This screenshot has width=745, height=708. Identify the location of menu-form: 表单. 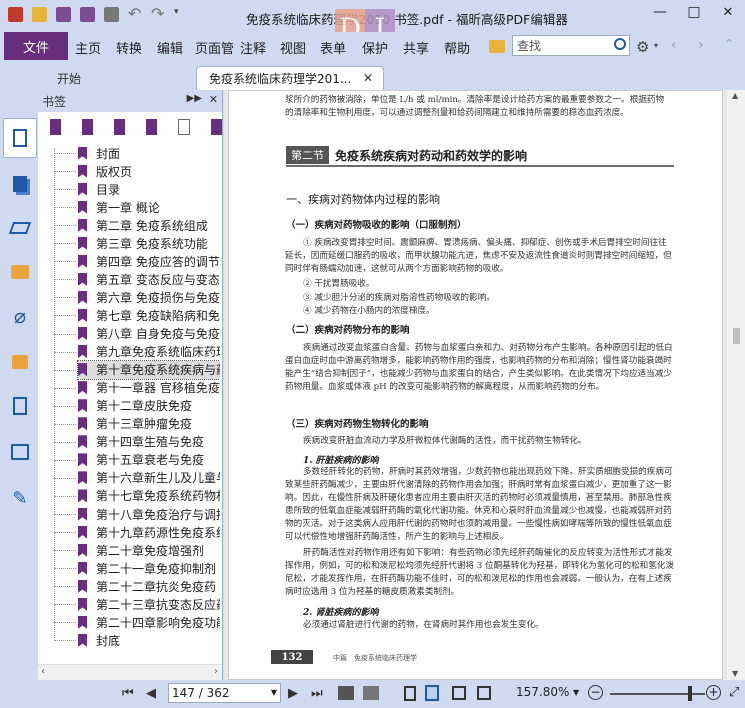
(333, 47).